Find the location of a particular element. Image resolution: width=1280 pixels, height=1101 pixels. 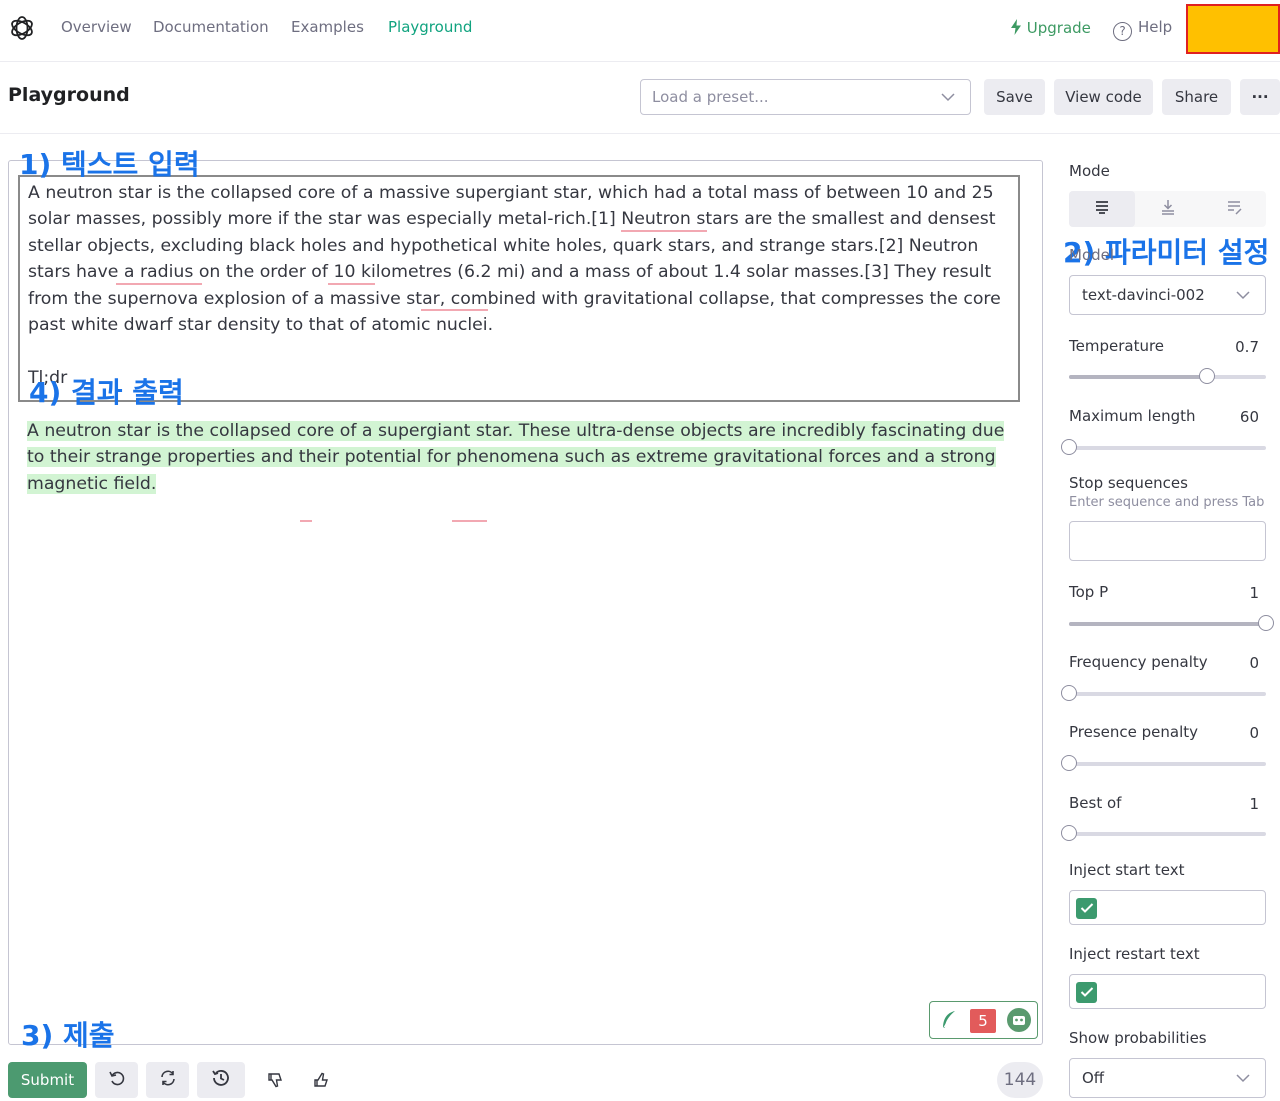

undo-icon is located at coordinates (117, 1080).